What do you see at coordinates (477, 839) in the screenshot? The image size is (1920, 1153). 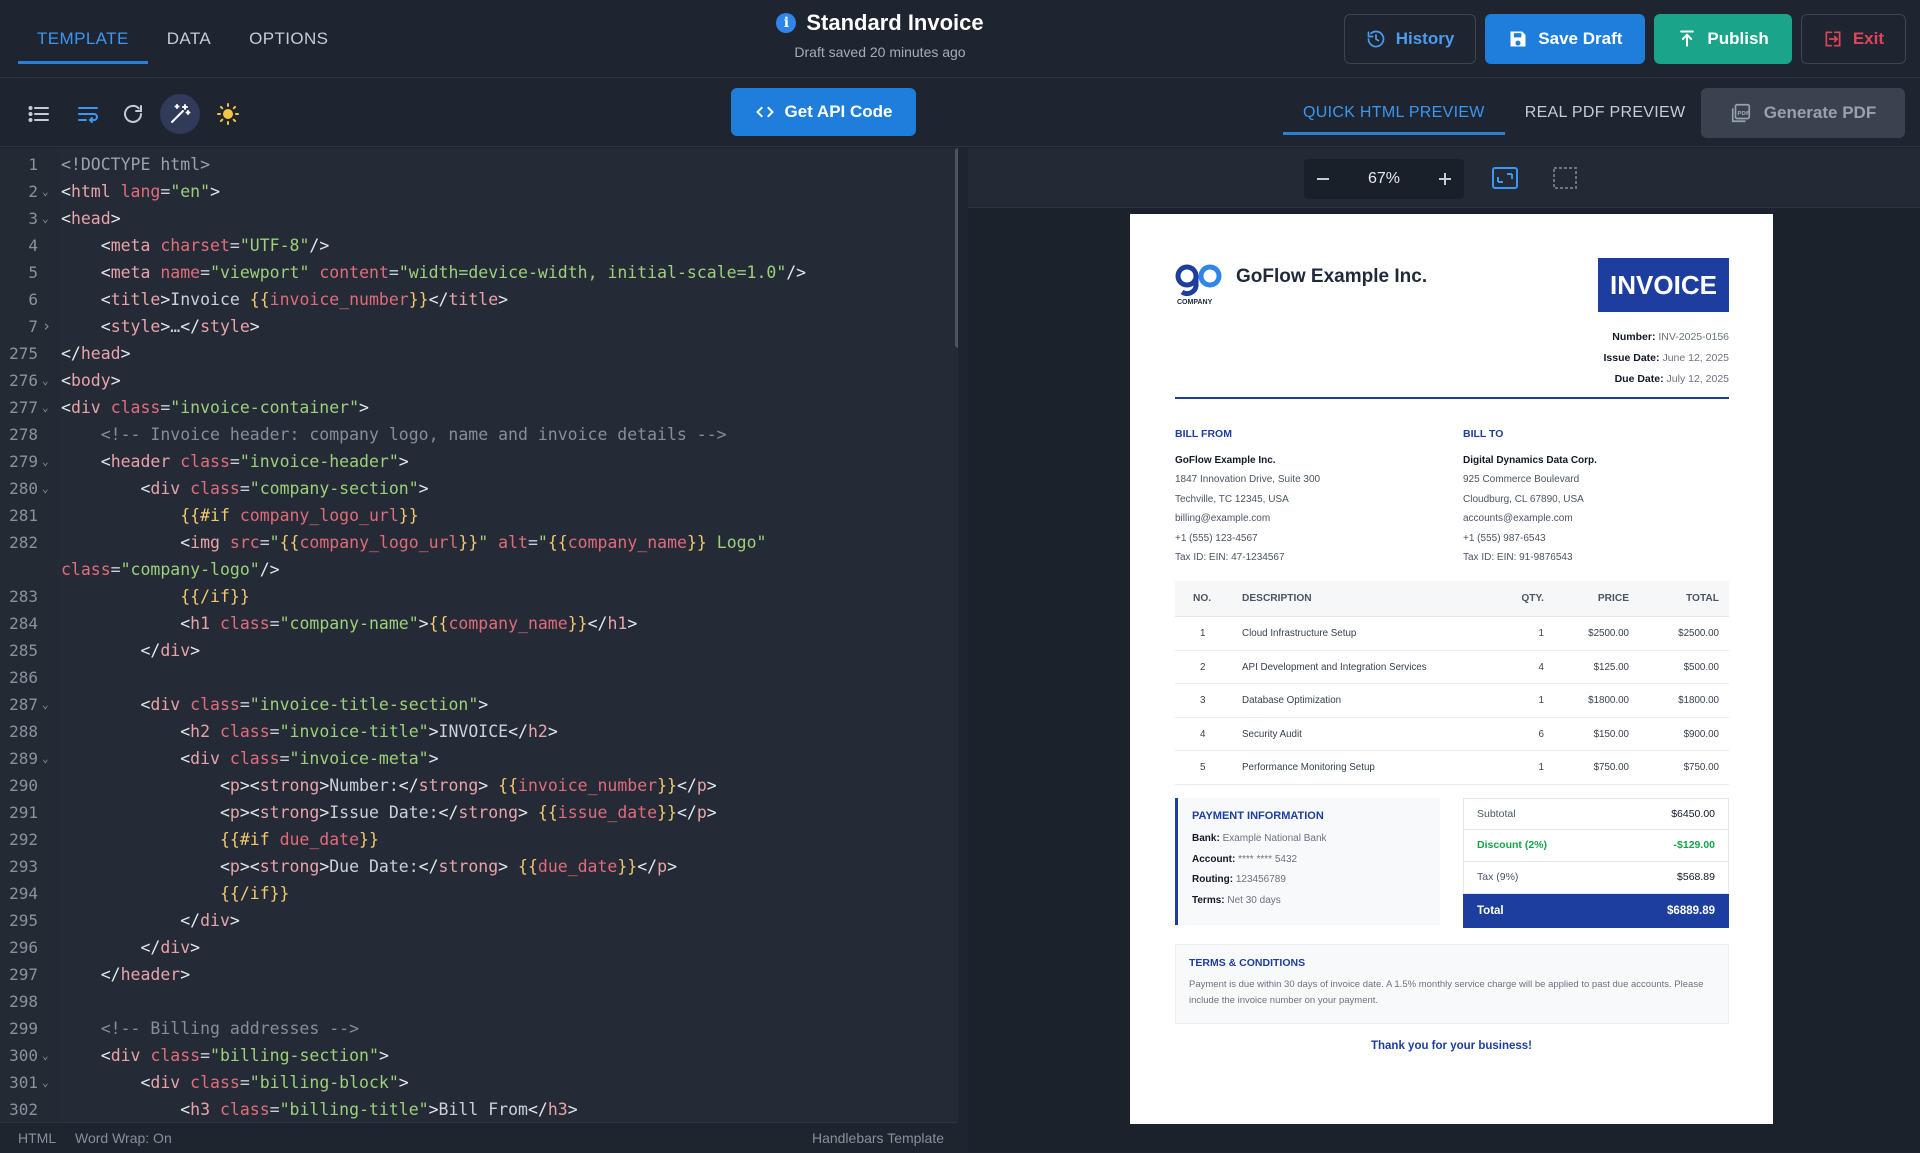 I see `code-line: 292 {{#if due_date}}` at bounding box center [477, 839].